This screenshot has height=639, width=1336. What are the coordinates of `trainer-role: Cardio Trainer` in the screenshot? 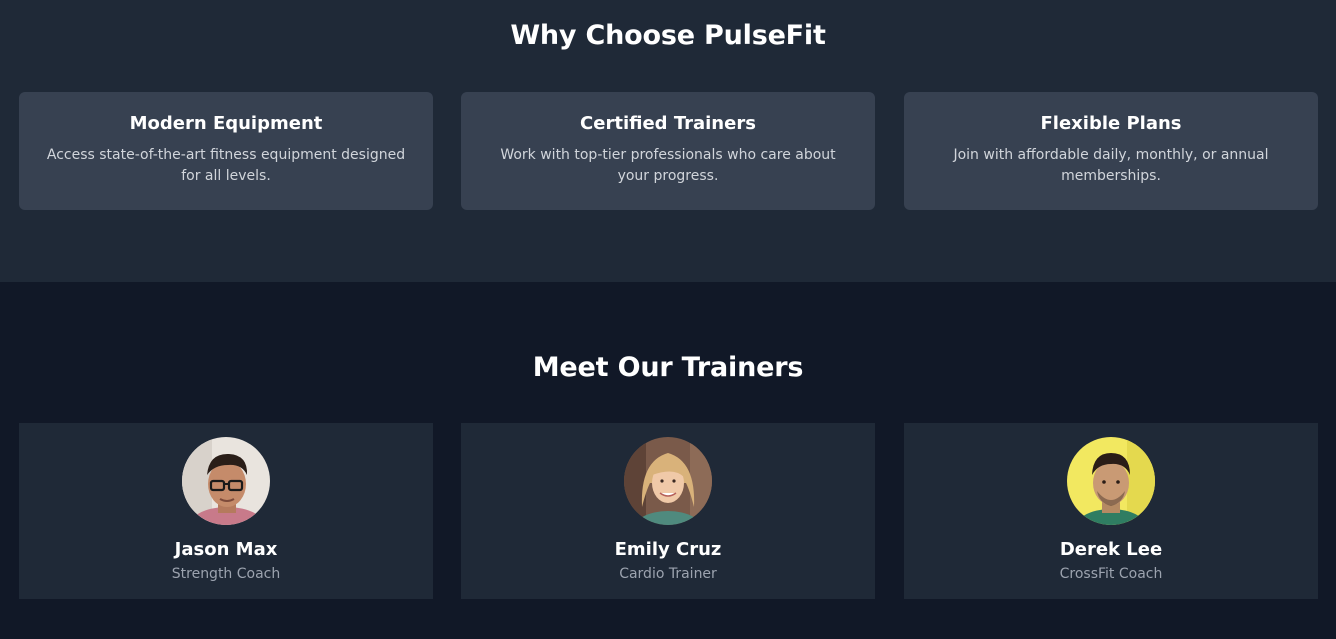 It's located at (668, 574).